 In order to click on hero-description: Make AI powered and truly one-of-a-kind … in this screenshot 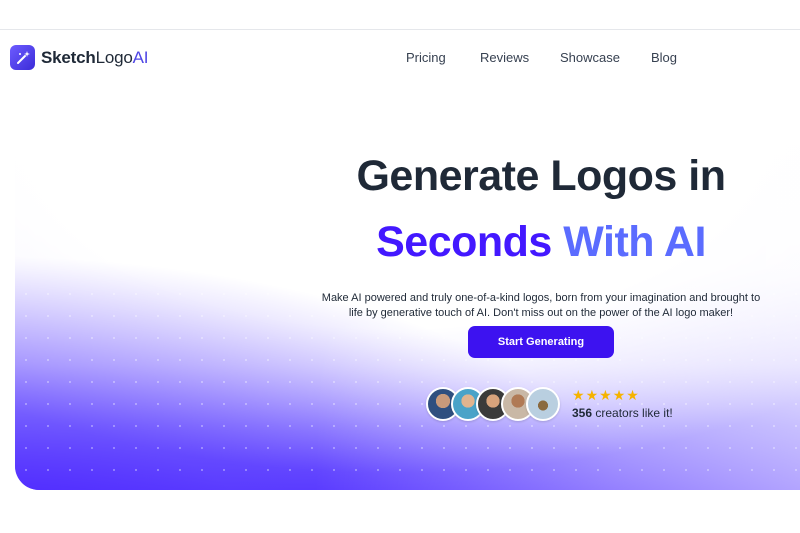, I will do `click(541, 305)`.